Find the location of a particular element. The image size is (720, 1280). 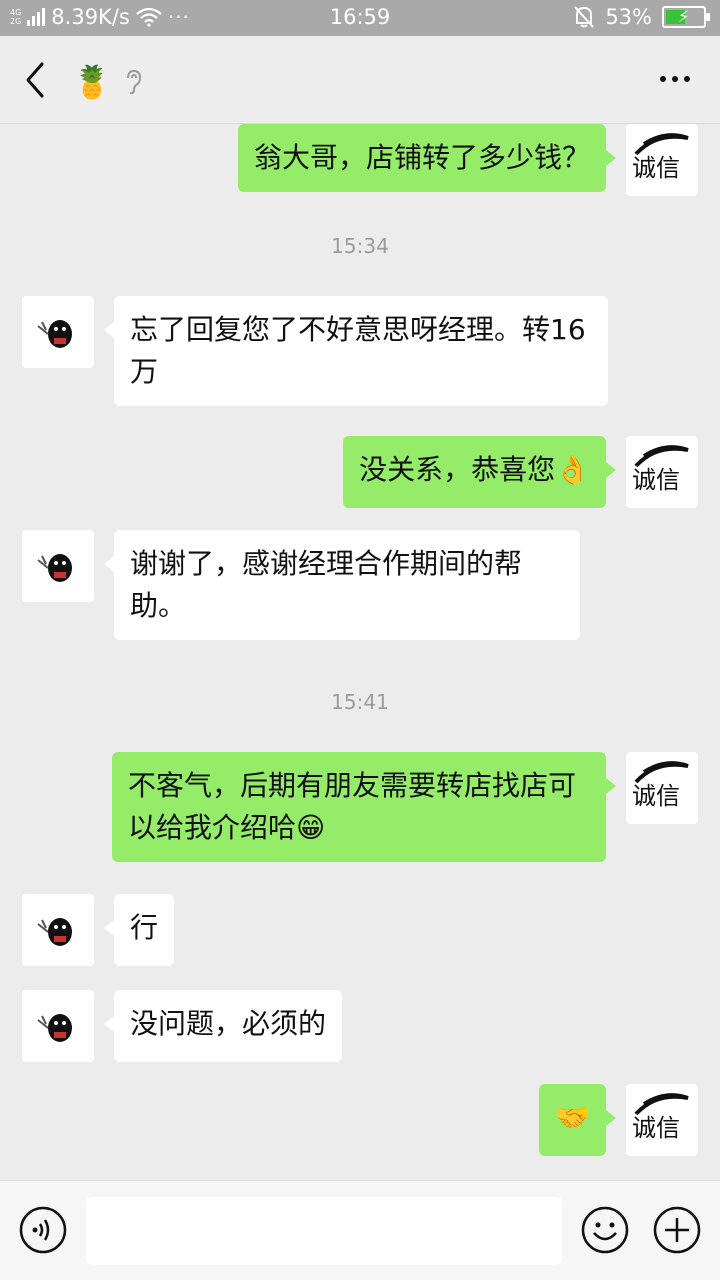

ear-icon is located at coordinates (134, 82).